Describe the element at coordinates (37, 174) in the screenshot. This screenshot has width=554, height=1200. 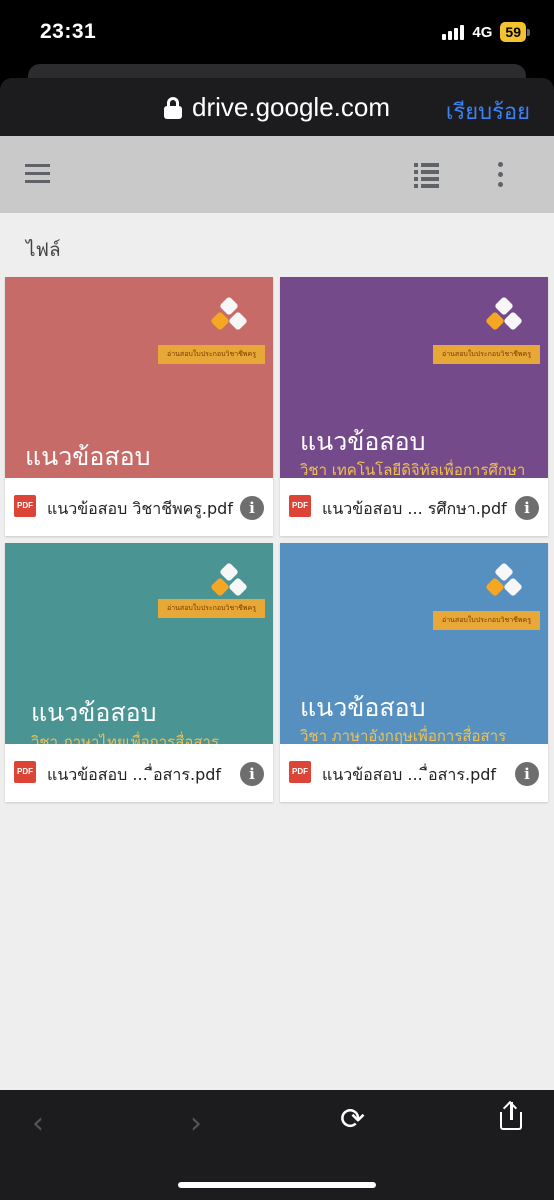
I see `hamburger-menu-icon` at that location.